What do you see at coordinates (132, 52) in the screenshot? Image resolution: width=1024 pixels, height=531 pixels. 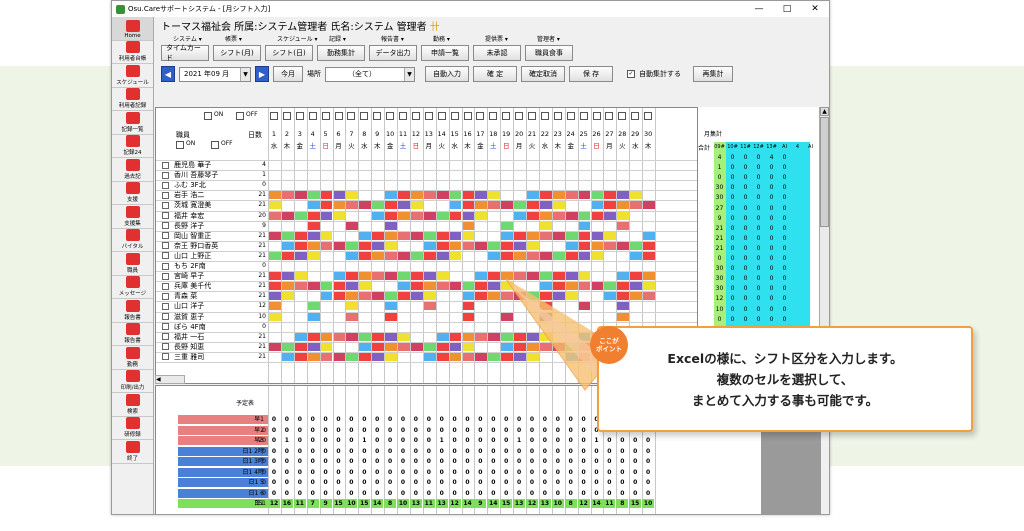 I see `sidebar-item-1: 利用者台帳` at bounding box center [132, 52].